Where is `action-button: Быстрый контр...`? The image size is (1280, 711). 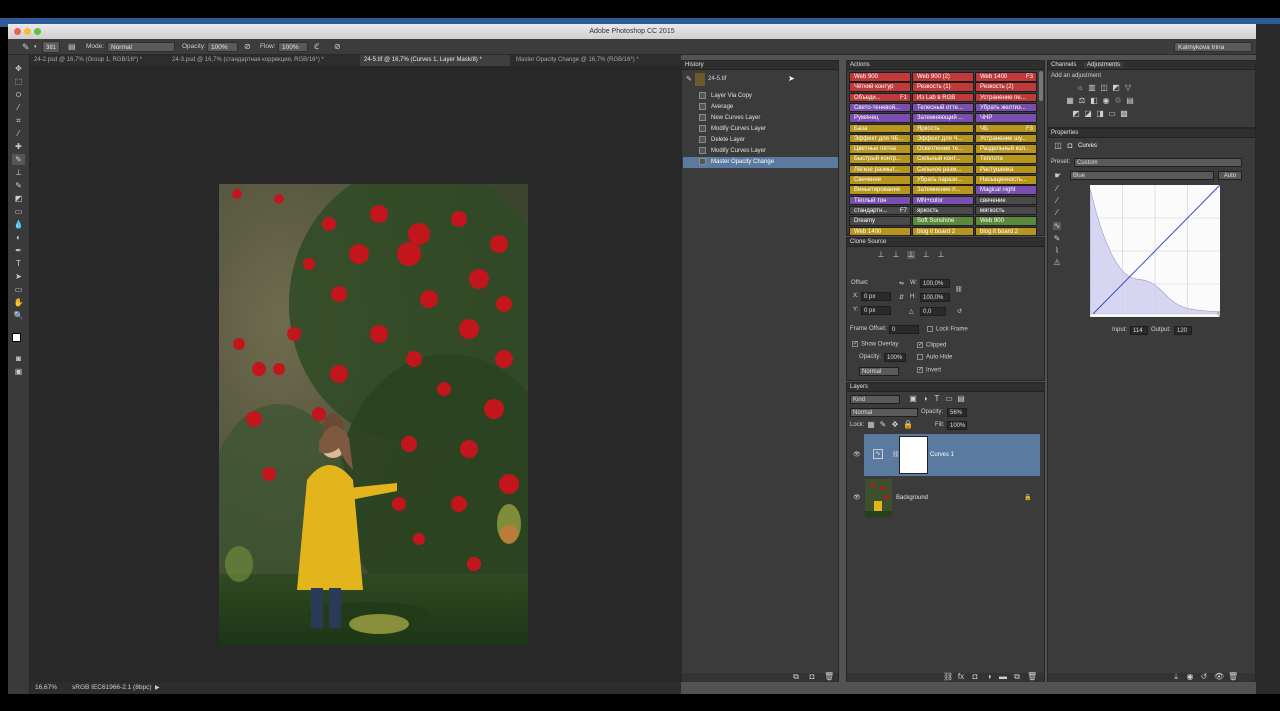 action-button: Быстрый контр... is located at coordinates (880, 159).